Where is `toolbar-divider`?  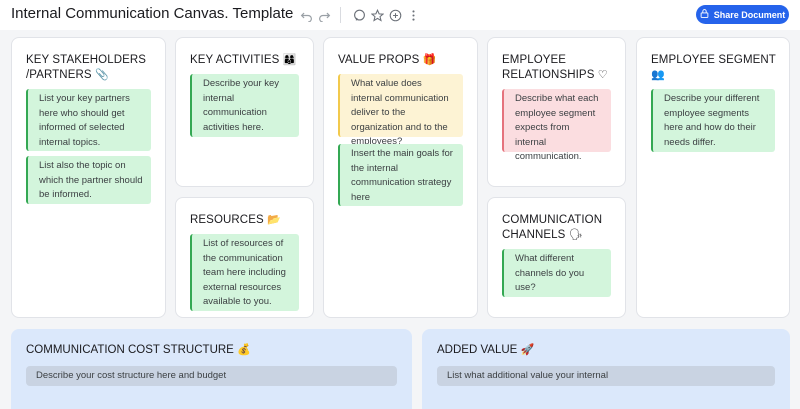
toolbar-divider is located at coordinates (340, 15).